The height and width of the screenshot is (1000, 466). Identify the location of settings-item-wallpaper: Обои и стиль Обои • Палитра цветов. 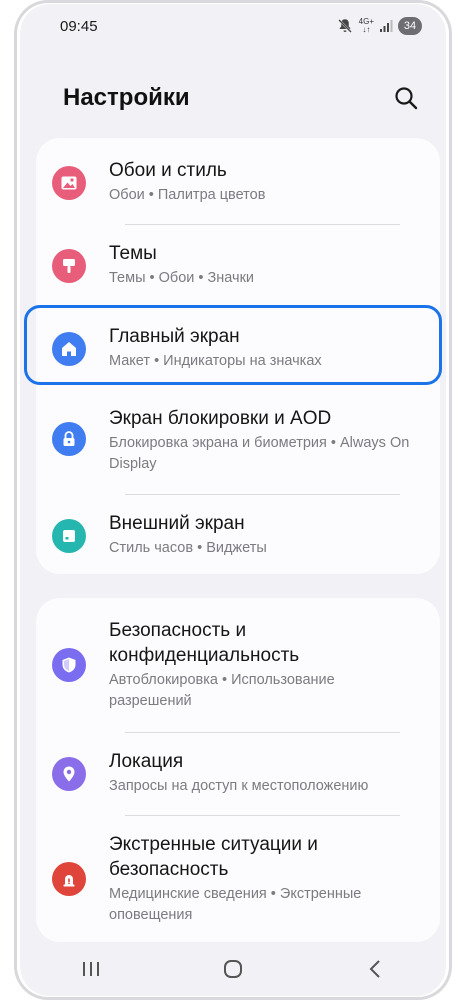
(238, 189).